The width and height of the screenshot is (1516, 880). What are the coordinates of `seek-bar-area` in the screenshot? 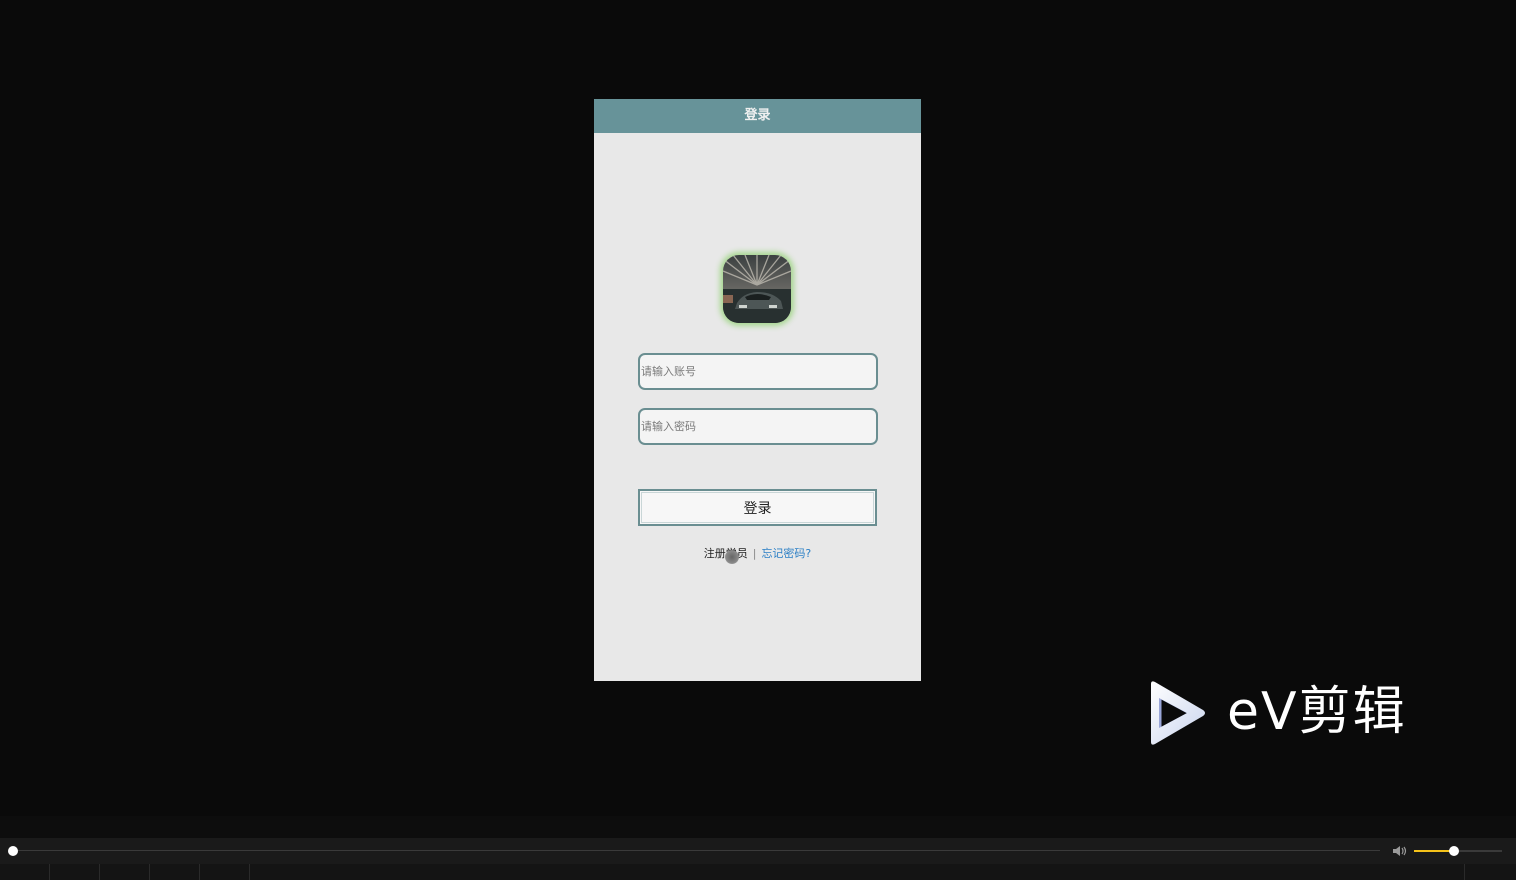 It's located at (758, 851).